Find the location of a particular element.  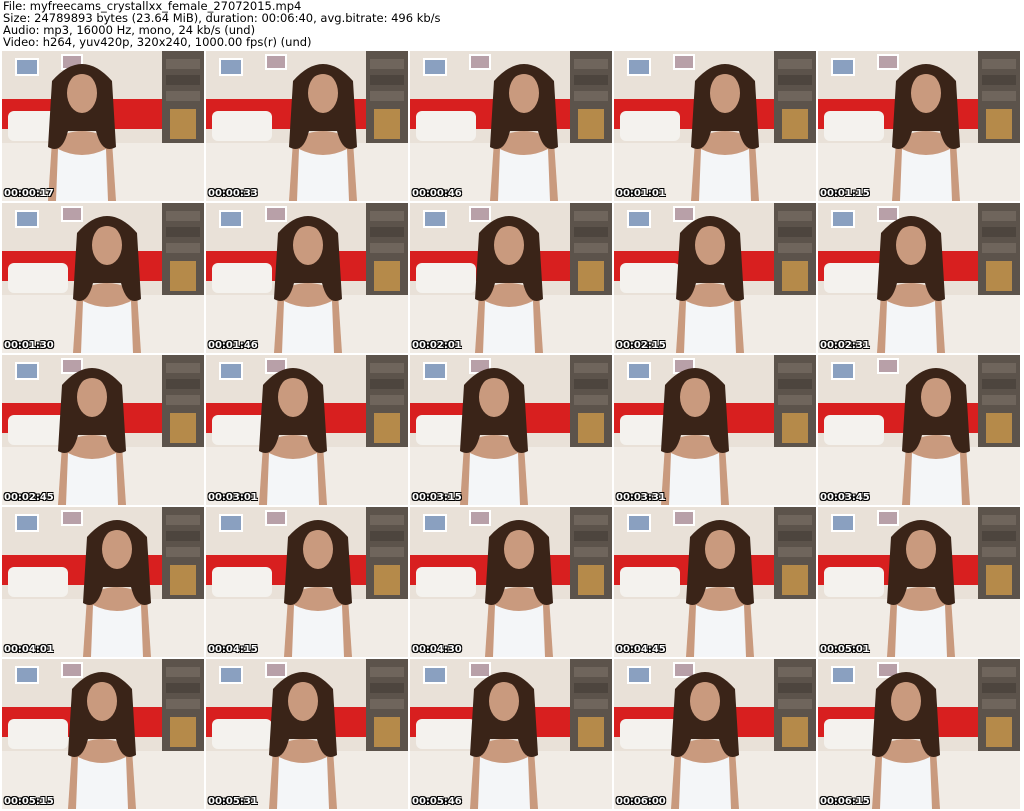

thumbnail-timestamp: 00:04:01 is located at coordinates (29, 649).